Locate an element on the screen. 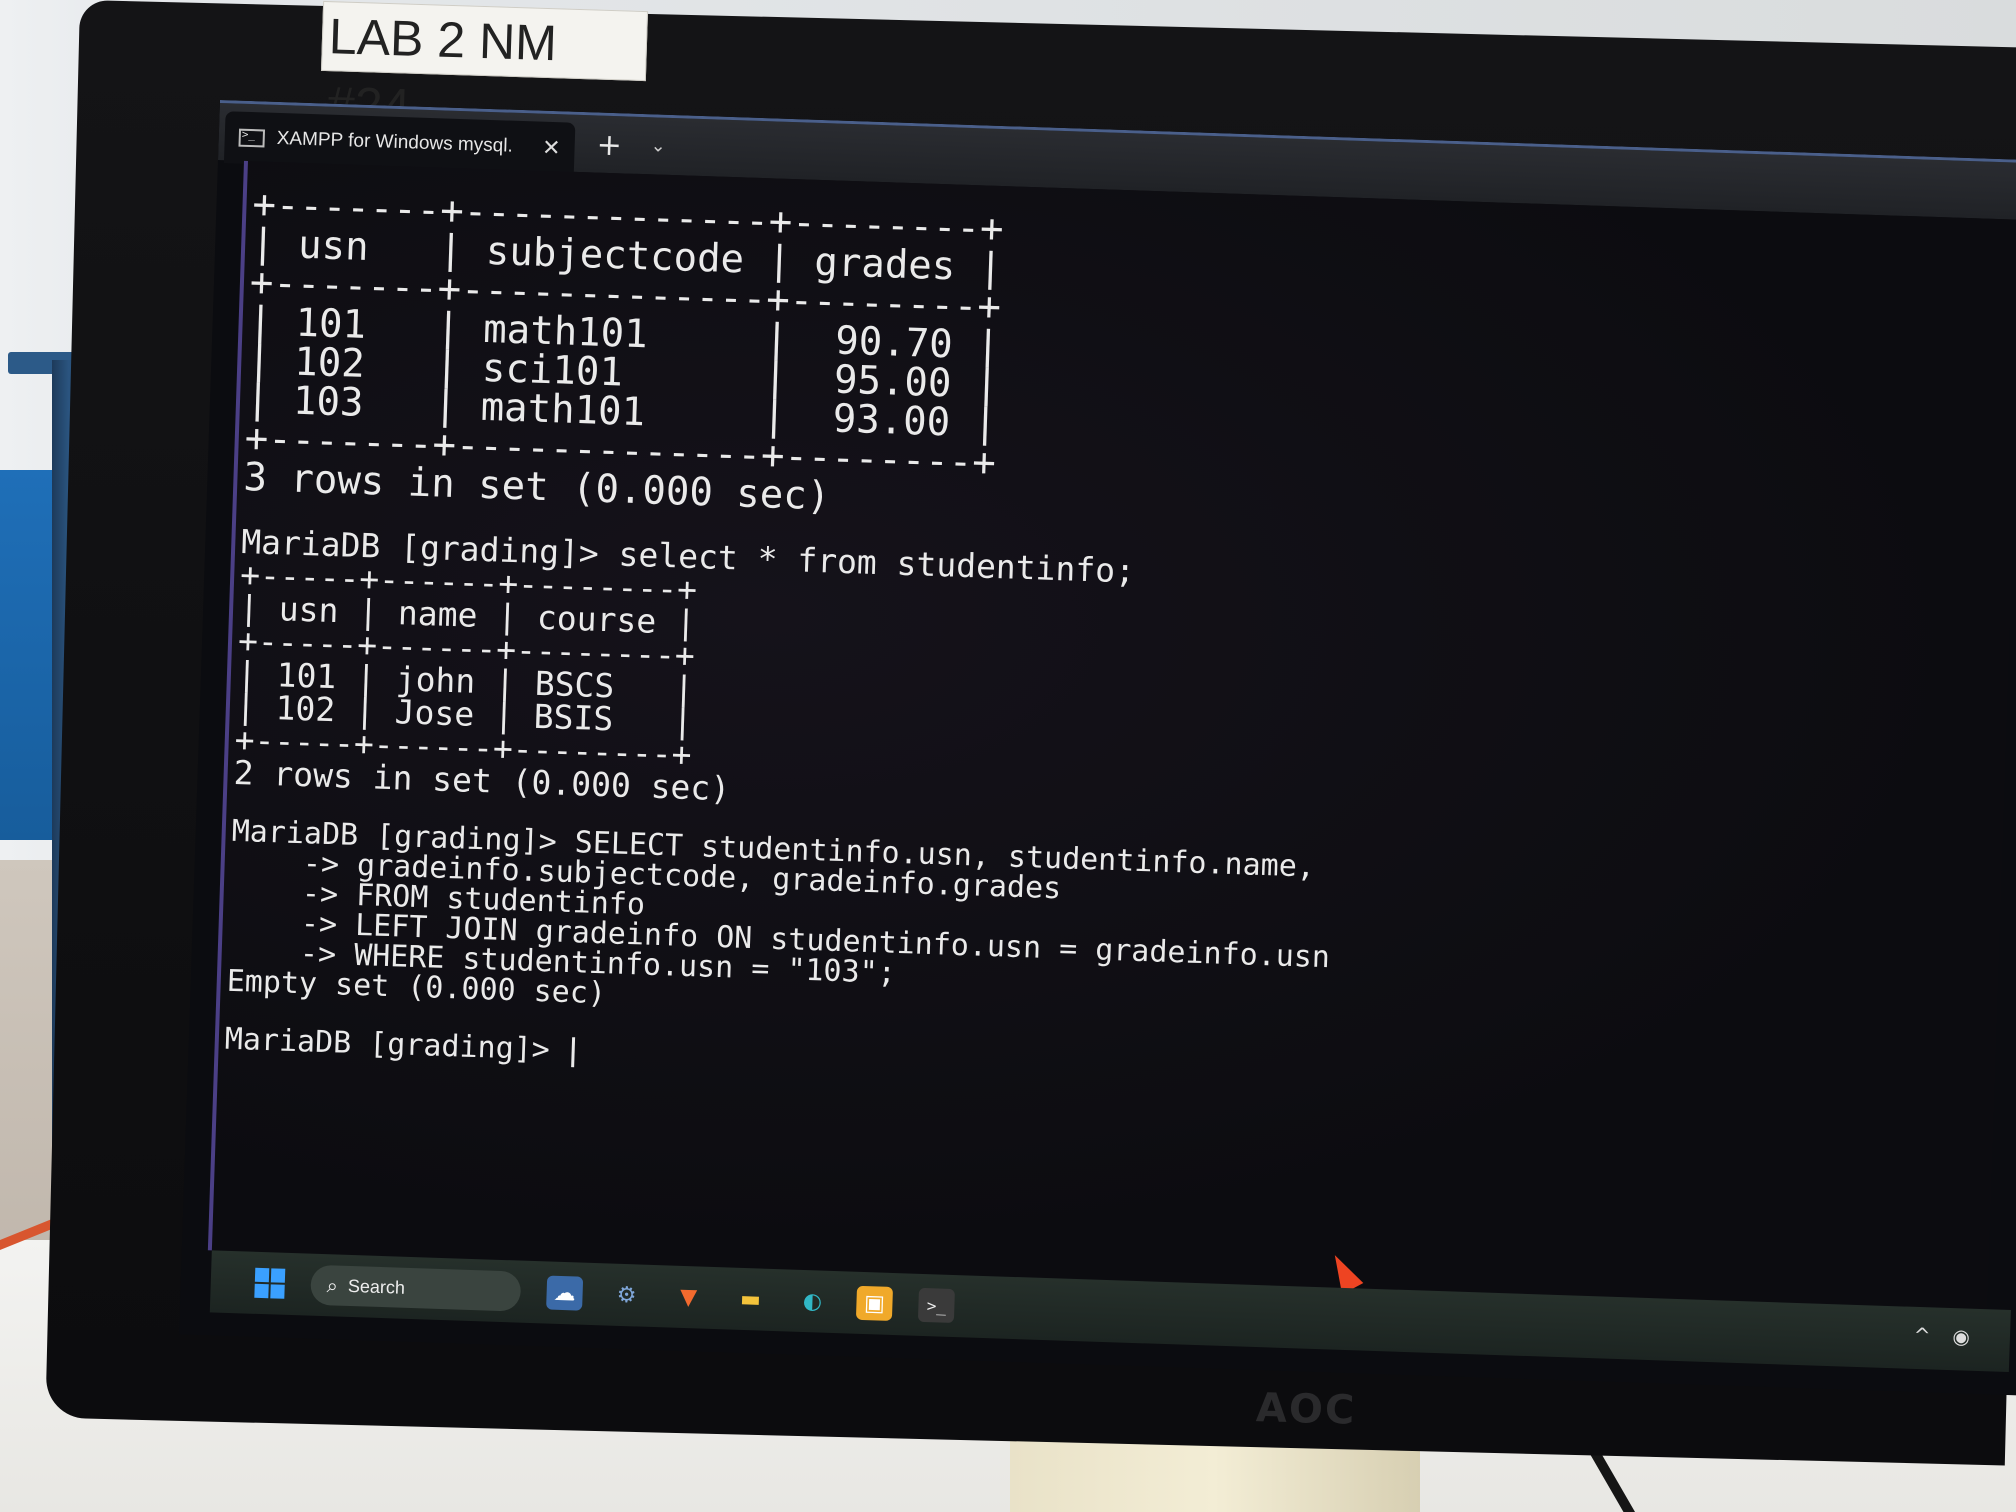 Image resolution: width=2016 pixels, height=1512 pixels. settings-icon: ⚙ is located at coordinates (626, 1295).